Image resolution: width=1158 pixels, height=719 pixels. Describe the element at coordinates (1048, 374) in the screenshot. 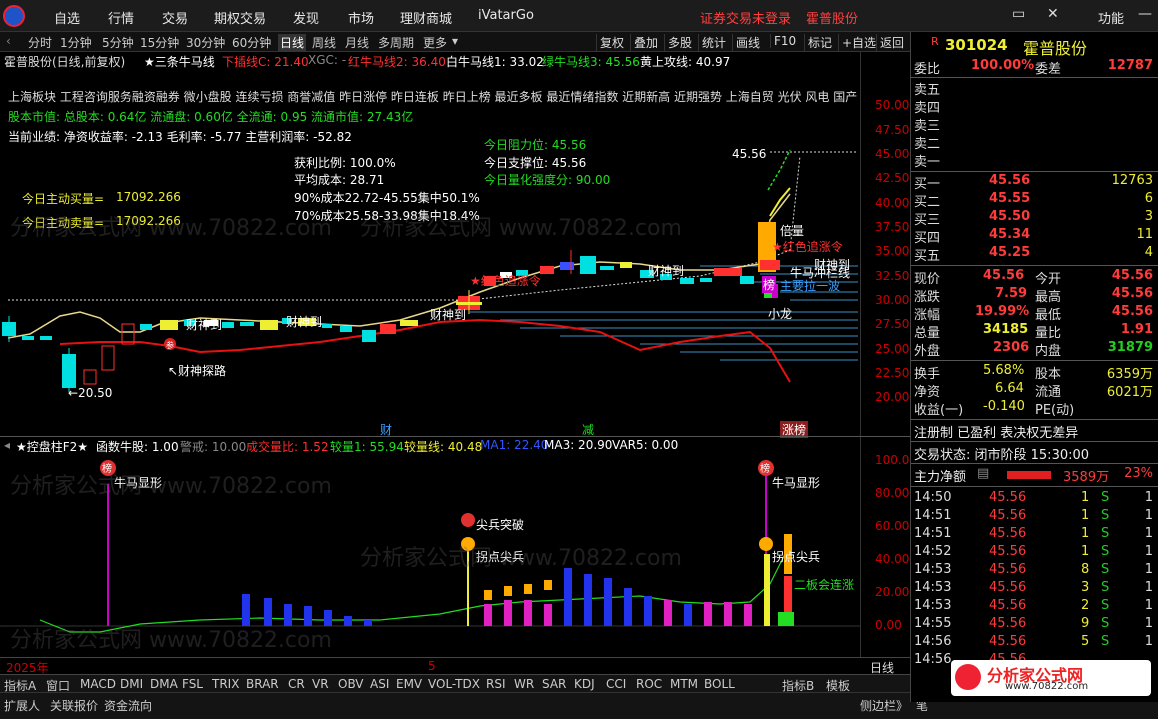

I see `shares-label: 股本` at that location.